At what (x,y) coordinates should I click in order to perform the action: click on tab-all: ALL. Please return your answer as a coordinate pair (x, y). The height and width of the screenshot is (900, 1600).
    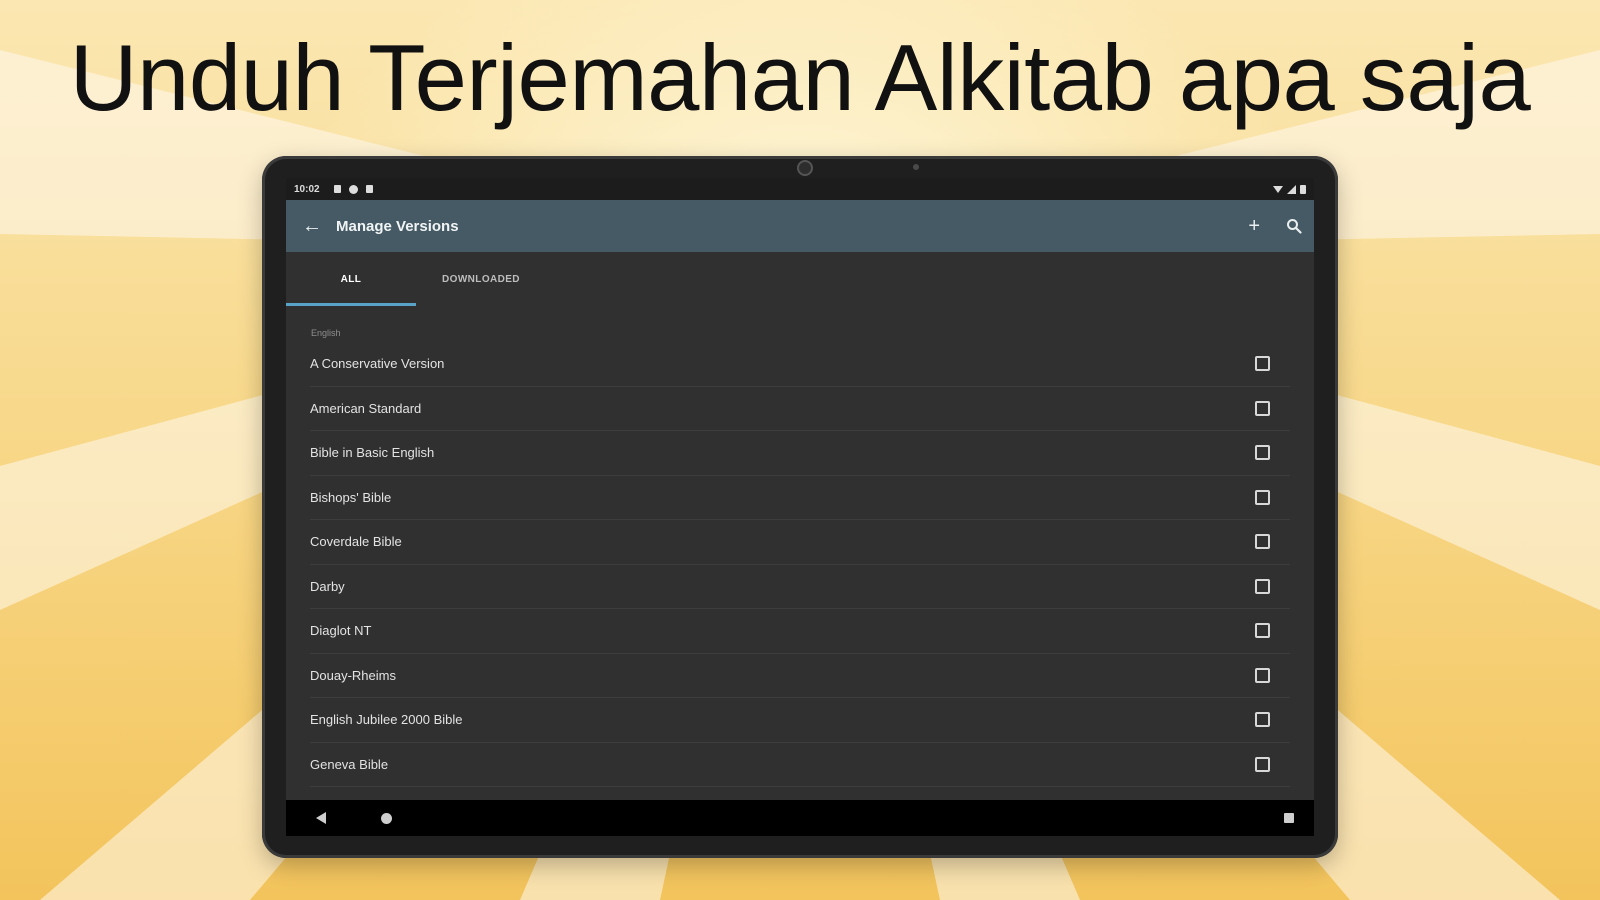
    Looking at the image, I should click on (351, 279).